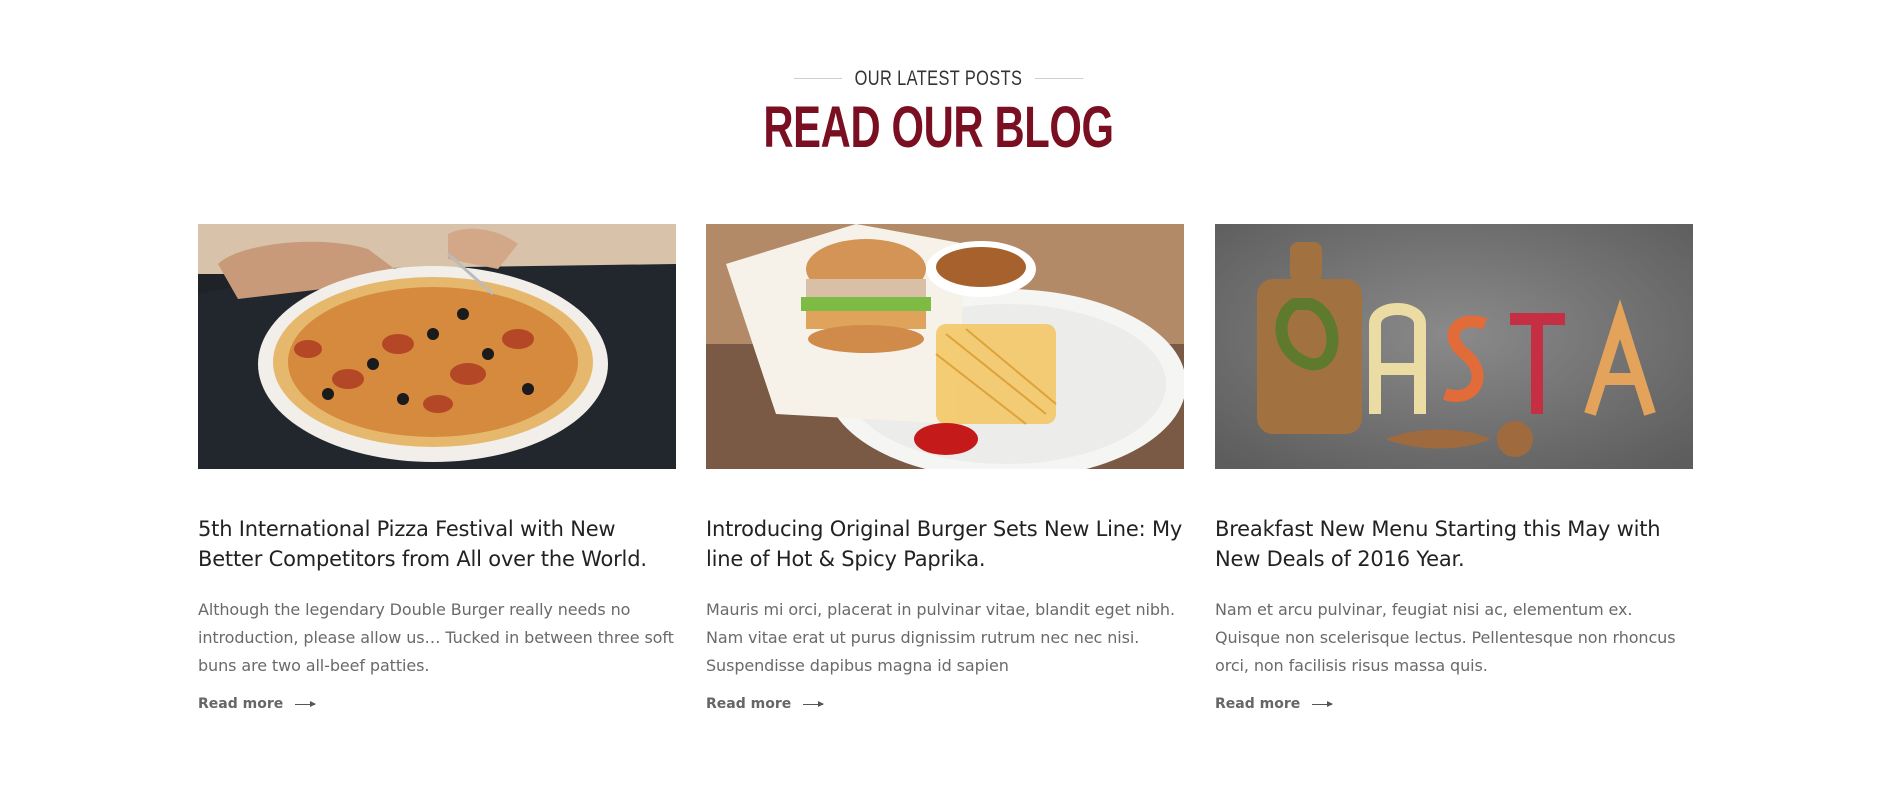 The image size is (1877, 789). Describe the element at coordinates (938, 127) in the screenshot. I see `section-title: READ OUR BLOG` at that location.